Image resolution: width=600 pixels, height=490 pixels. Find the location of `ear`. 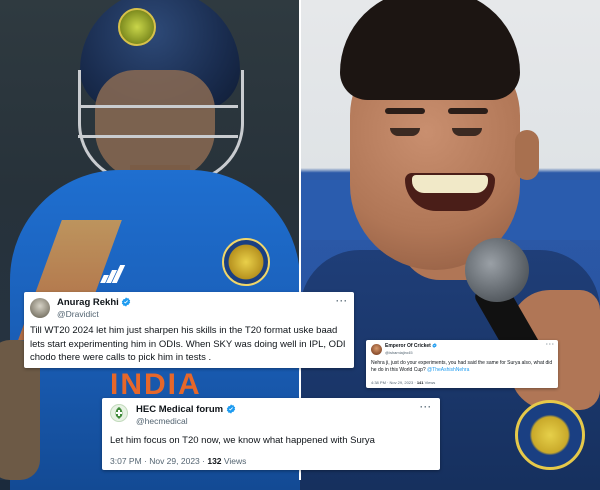

ear is located at coordinates (527, 155).